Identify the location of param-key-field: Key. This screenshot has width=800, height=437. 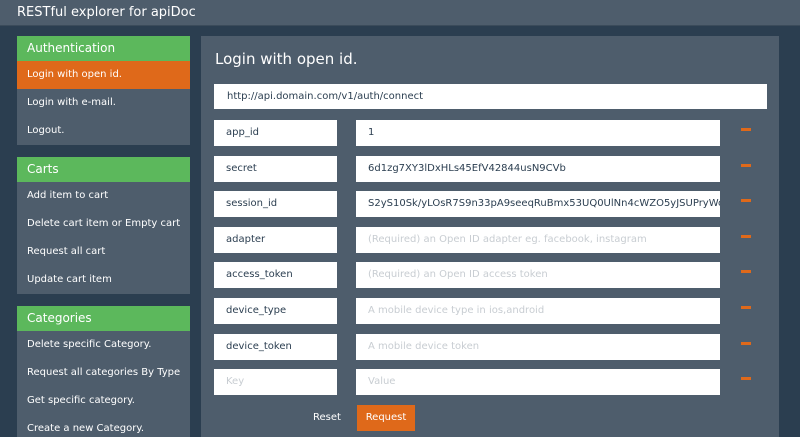
(275, 382).